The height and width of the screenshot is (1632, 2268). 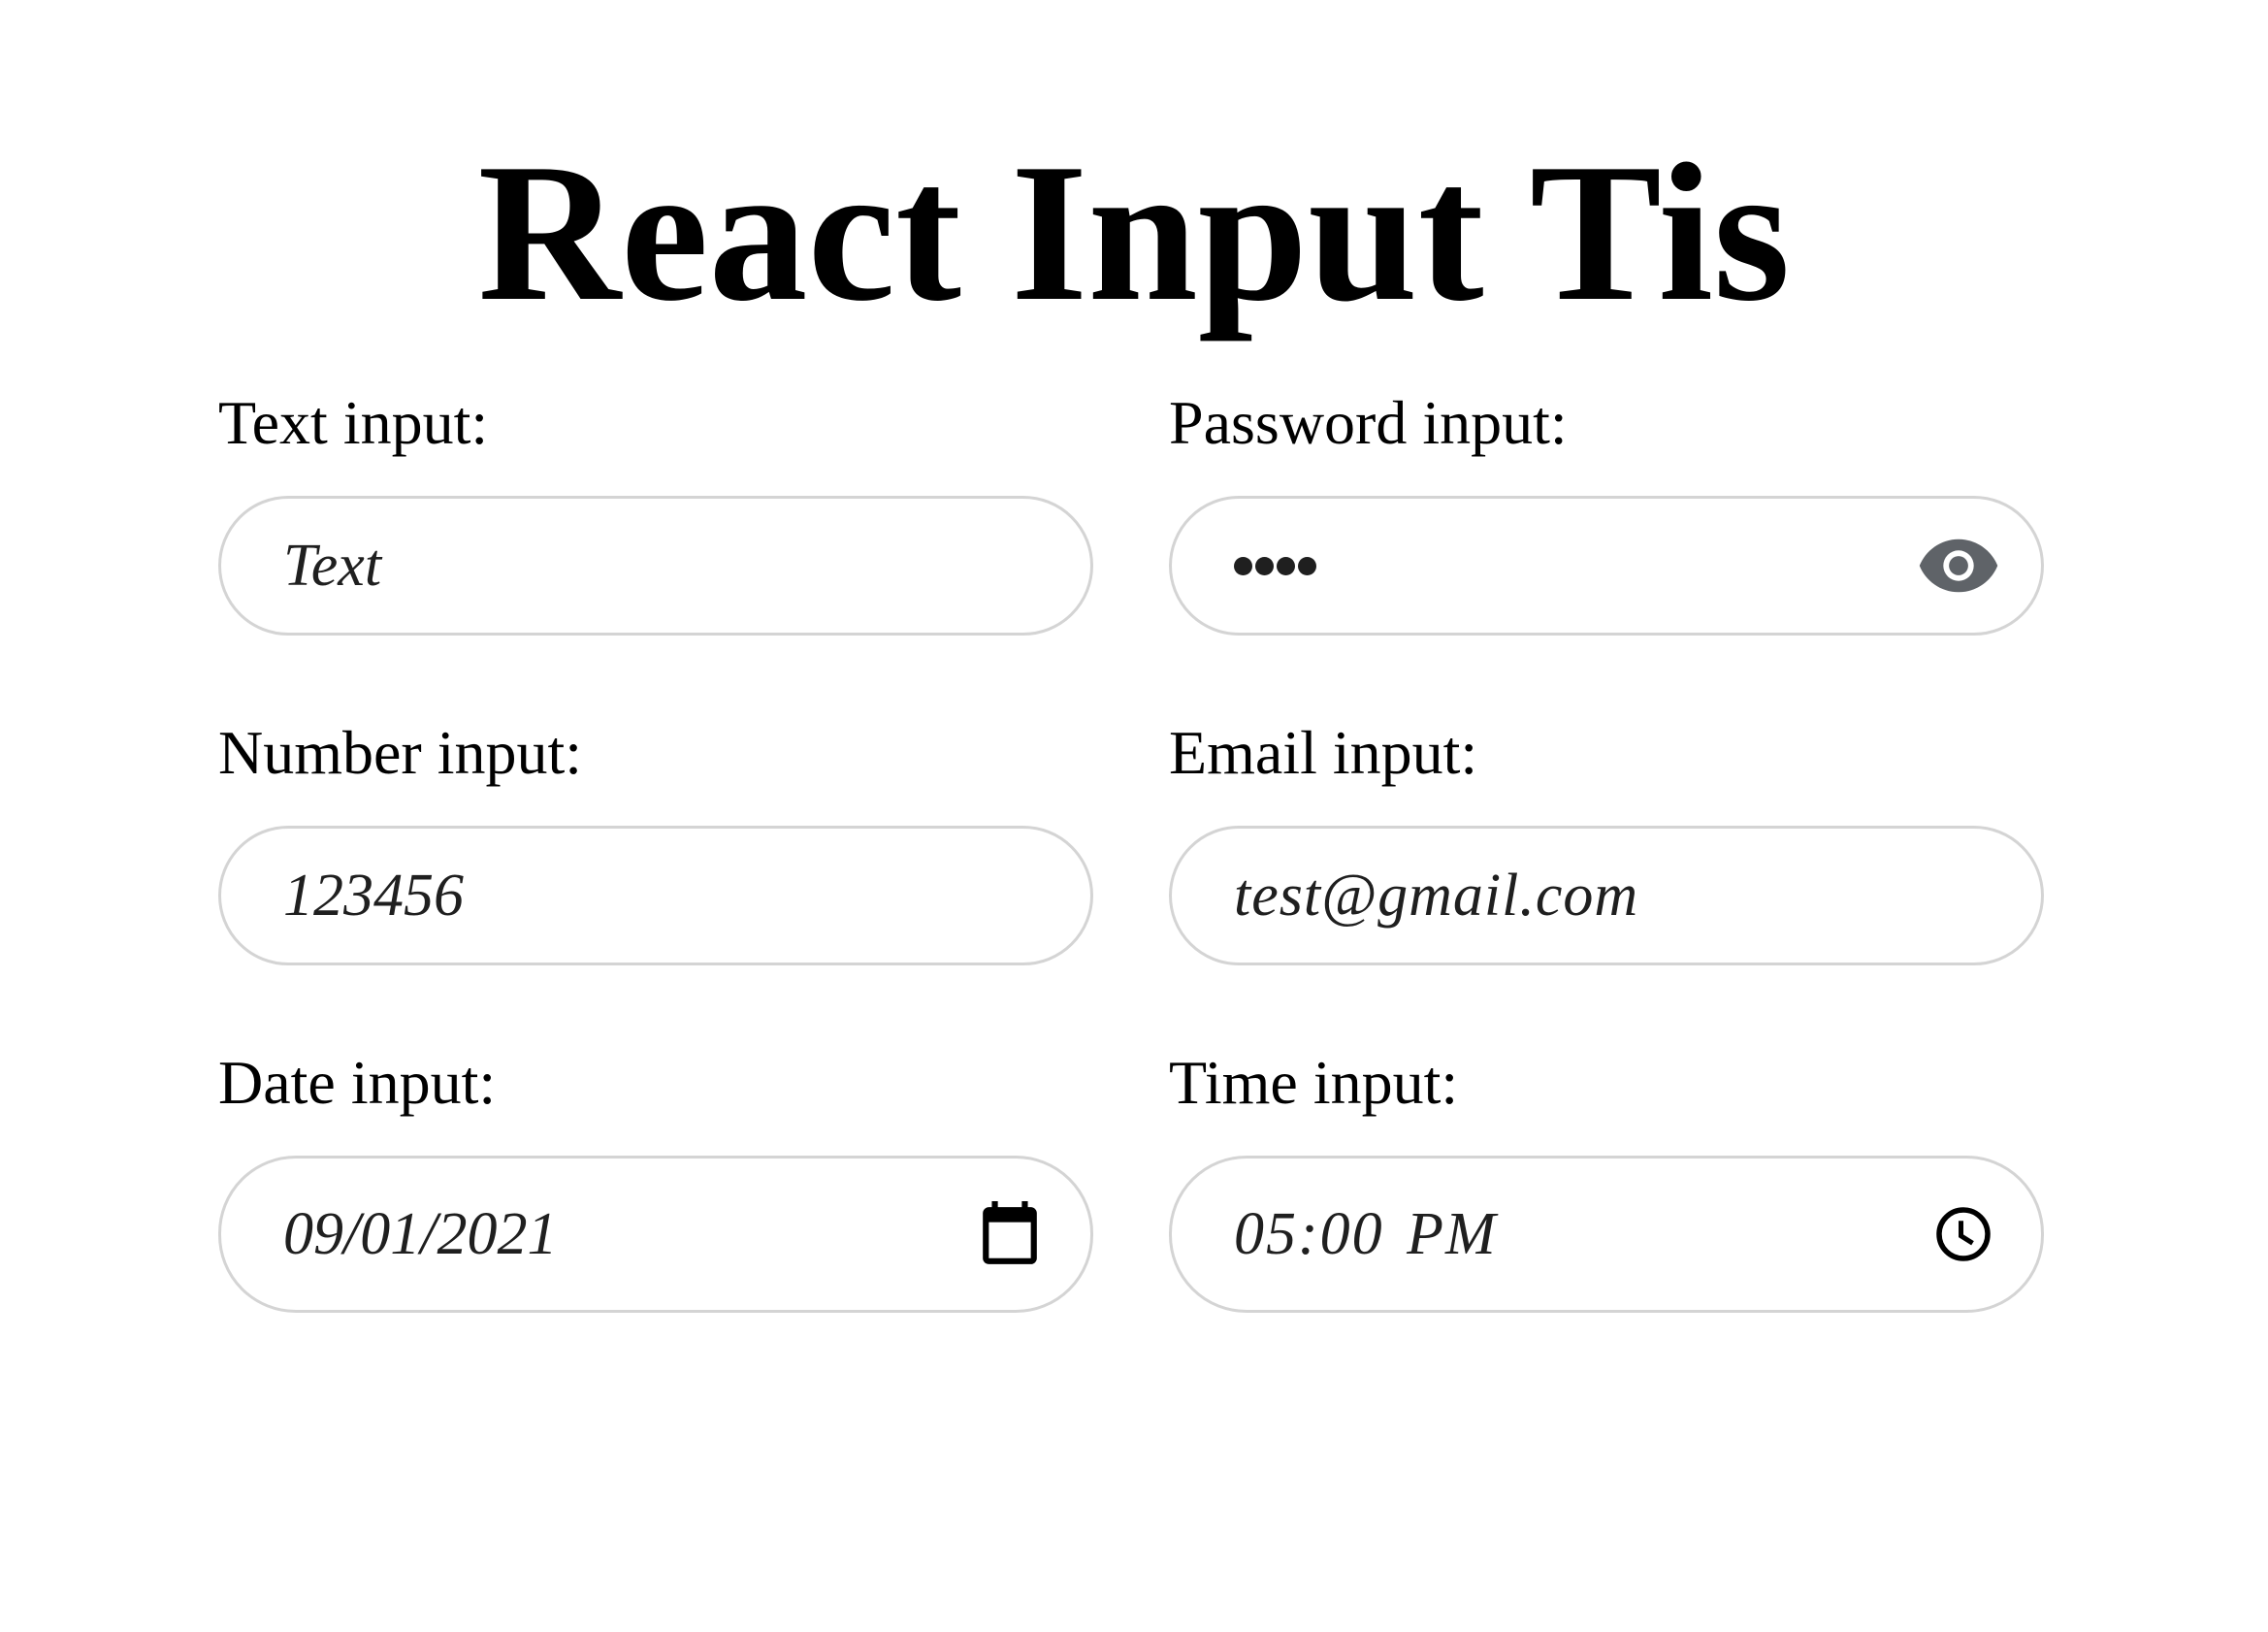 I want to click on password-input, so click(x=1606, y=566).